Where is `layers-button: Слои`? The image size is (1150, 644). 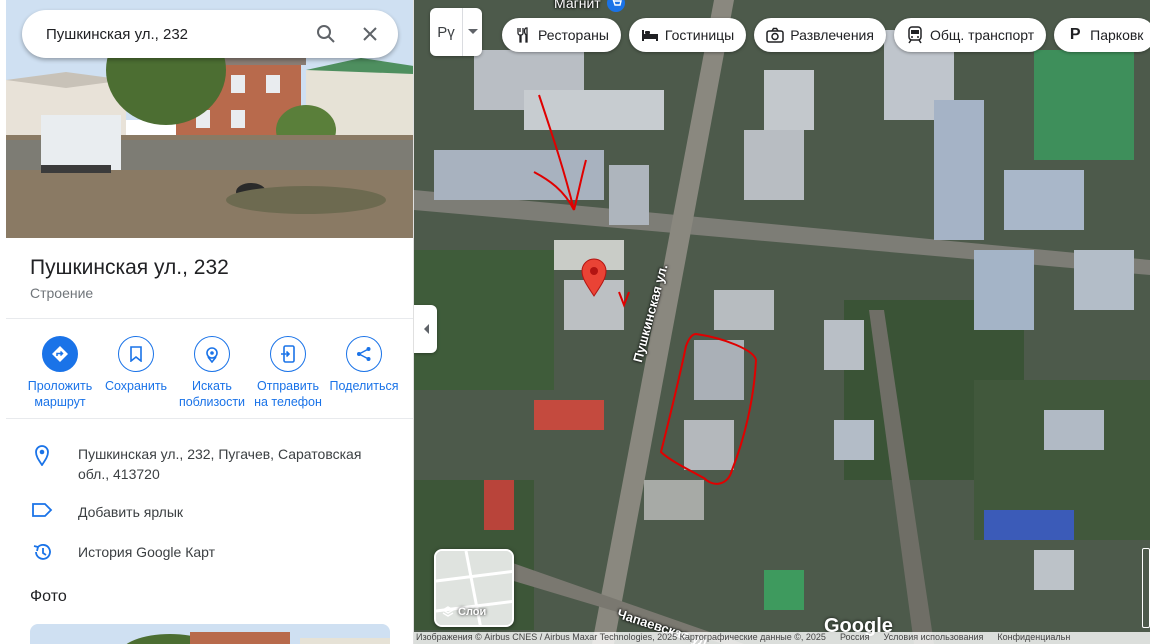 layers-button: Слои is located at coordinates (474, 588).